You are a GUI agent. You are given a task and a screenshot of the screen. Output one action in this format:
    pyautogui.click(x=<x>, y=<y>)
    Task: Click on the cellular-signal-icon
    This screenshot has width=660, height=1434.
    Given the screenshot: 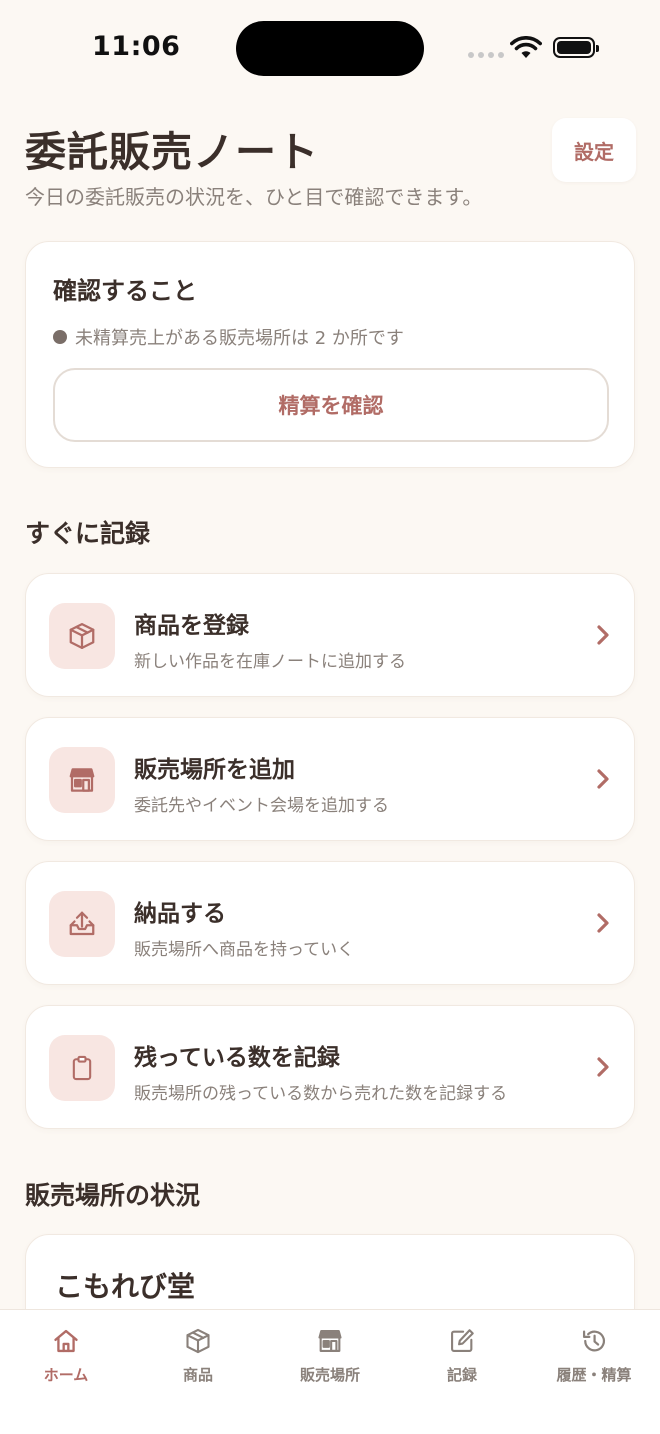 What is the action you would take?
    pyautogui.click(x=486, y=55)
    